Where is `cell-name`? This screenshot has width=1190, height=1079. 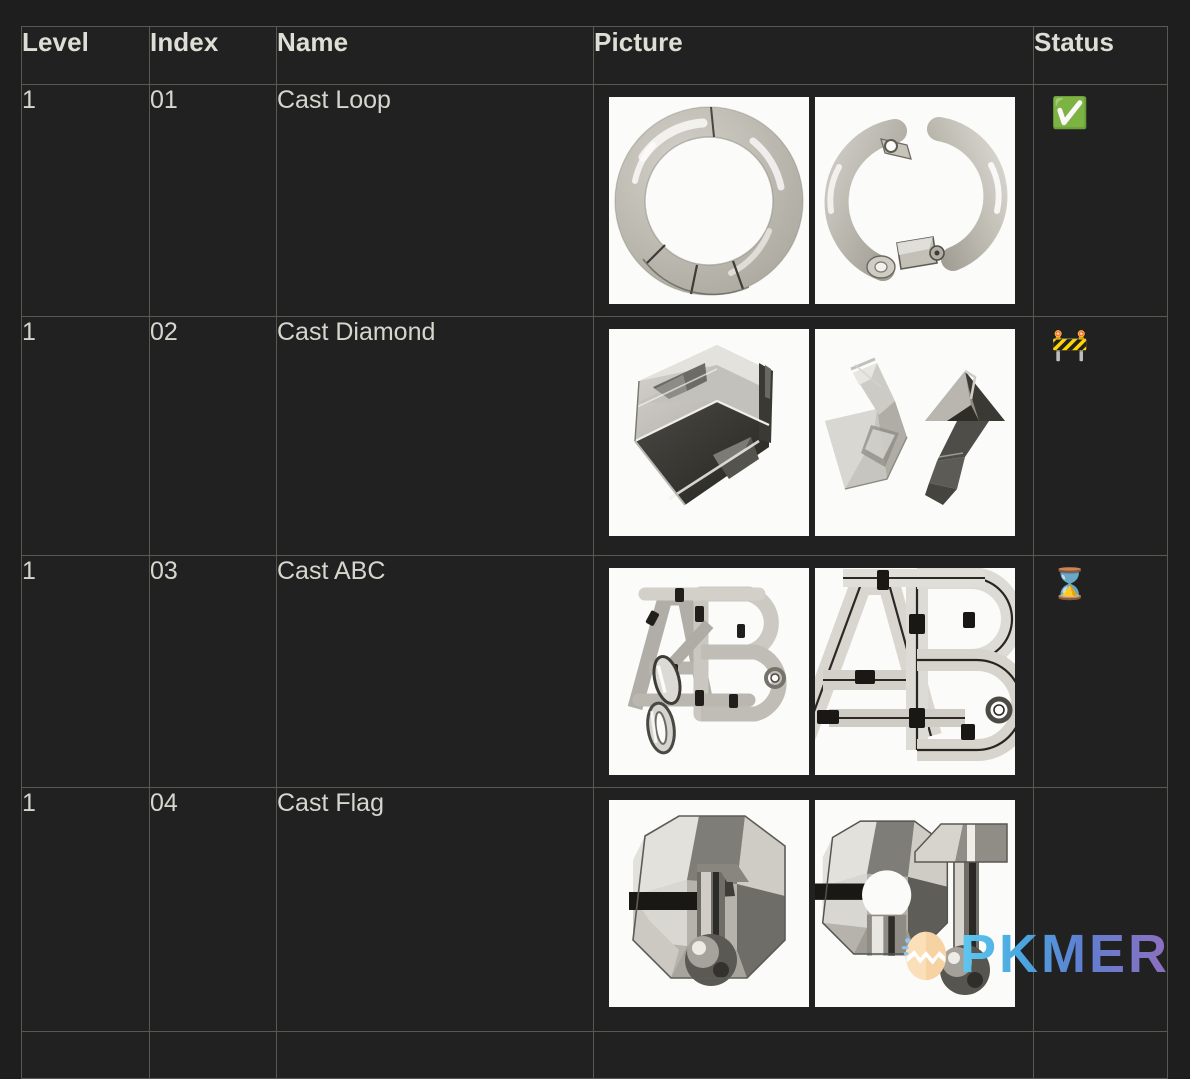
cell-name is located at coordinates (435, 1055).